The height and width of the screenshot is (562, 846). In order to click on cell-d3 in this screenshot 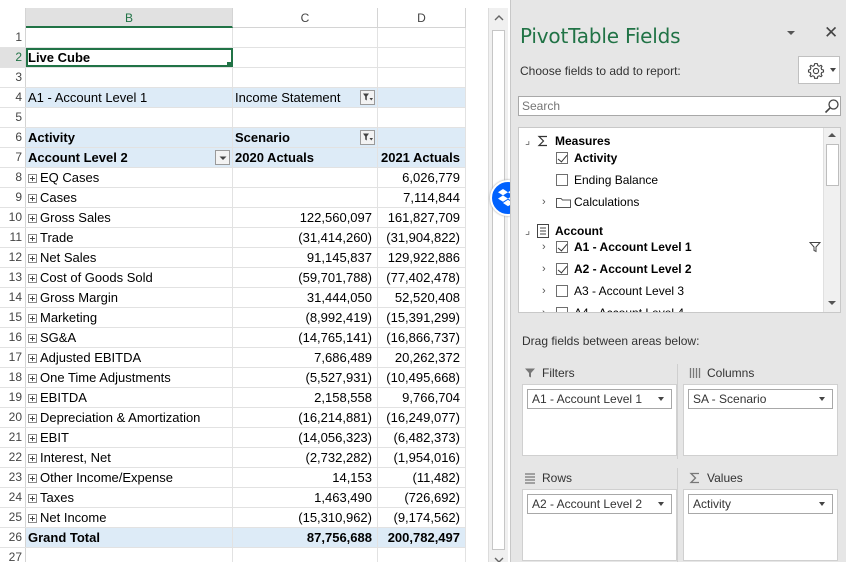, I will do `click(422, 77)`.